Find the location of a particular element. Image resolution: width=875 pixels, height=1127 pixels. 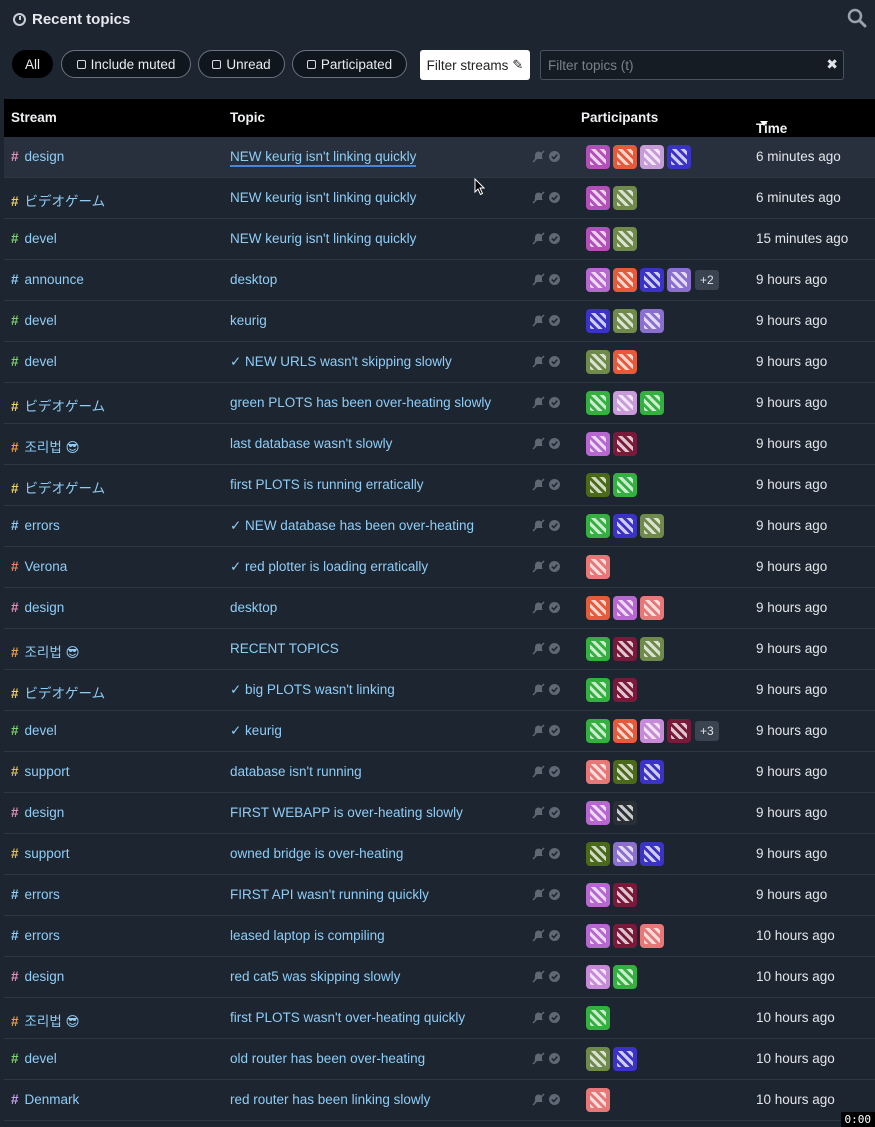

topic-link: first PLOTS wasn't over-heating quickly is located at coordinates (347, 1017).